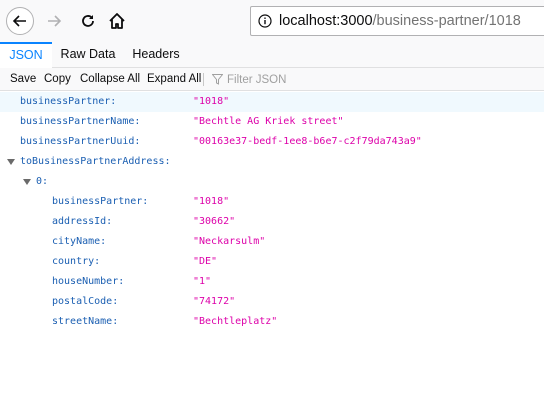  I want to click on tab-headers: Headers, so click(156, 55).